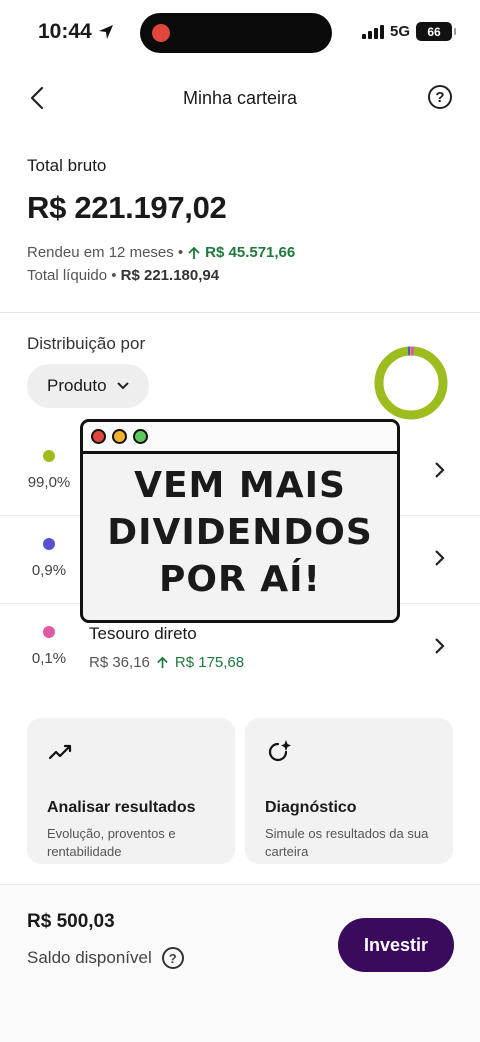  Describe the element at coordinates (140, 436) in the screenshot. I see `window-maximize-dot-icon` at that location.